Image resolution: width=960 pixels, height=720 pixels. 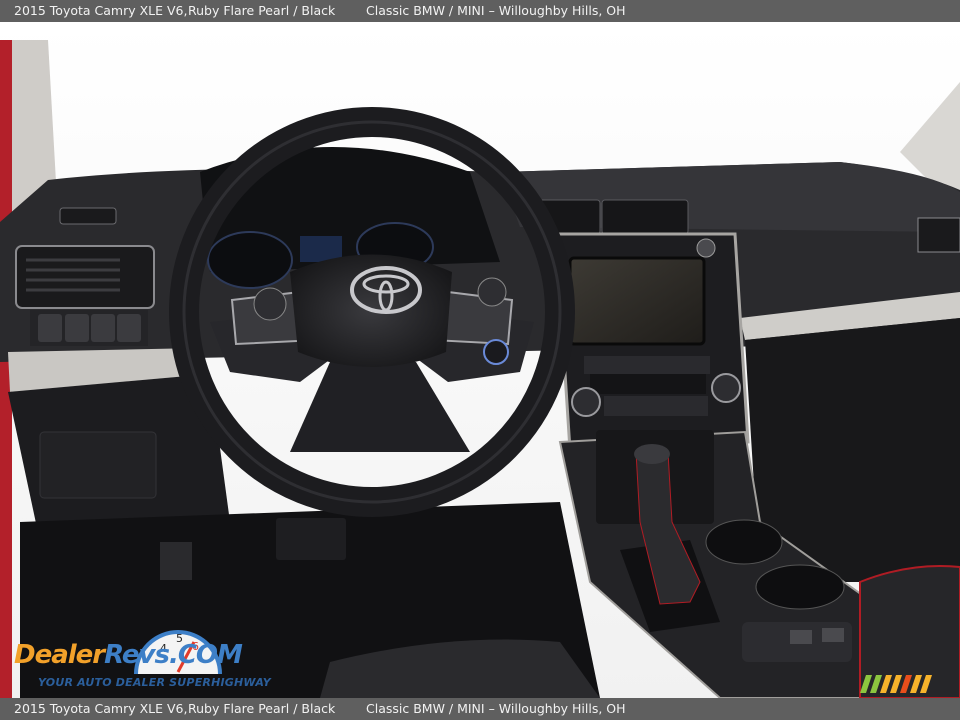 What do you see at coordinates (128, 655) in the screenshot?
I see `dealerrevs-logo-text: DealerRevs.COM` at bounding box center [128, 655].